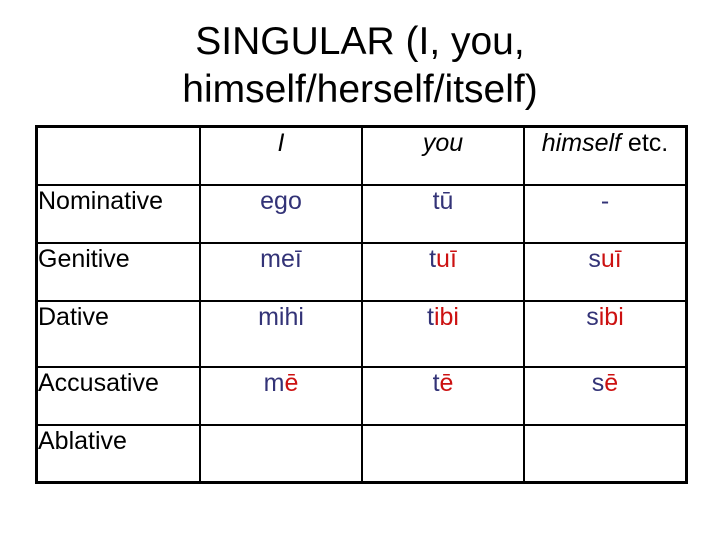 The height and width of the screenshot is (540, 720). I want to click on header-himself: himself etc., so click(605, 155).